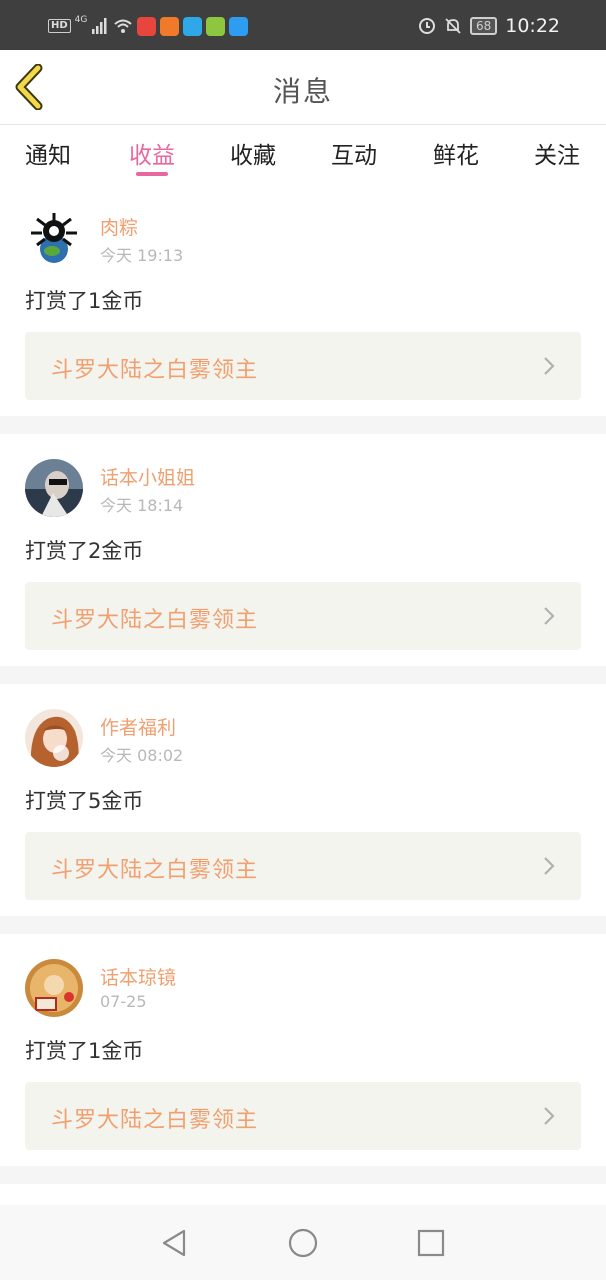  Describe the element at coordinates (138, 976) in the screenshot. I see `user-name: 话本琼镜` at that location.